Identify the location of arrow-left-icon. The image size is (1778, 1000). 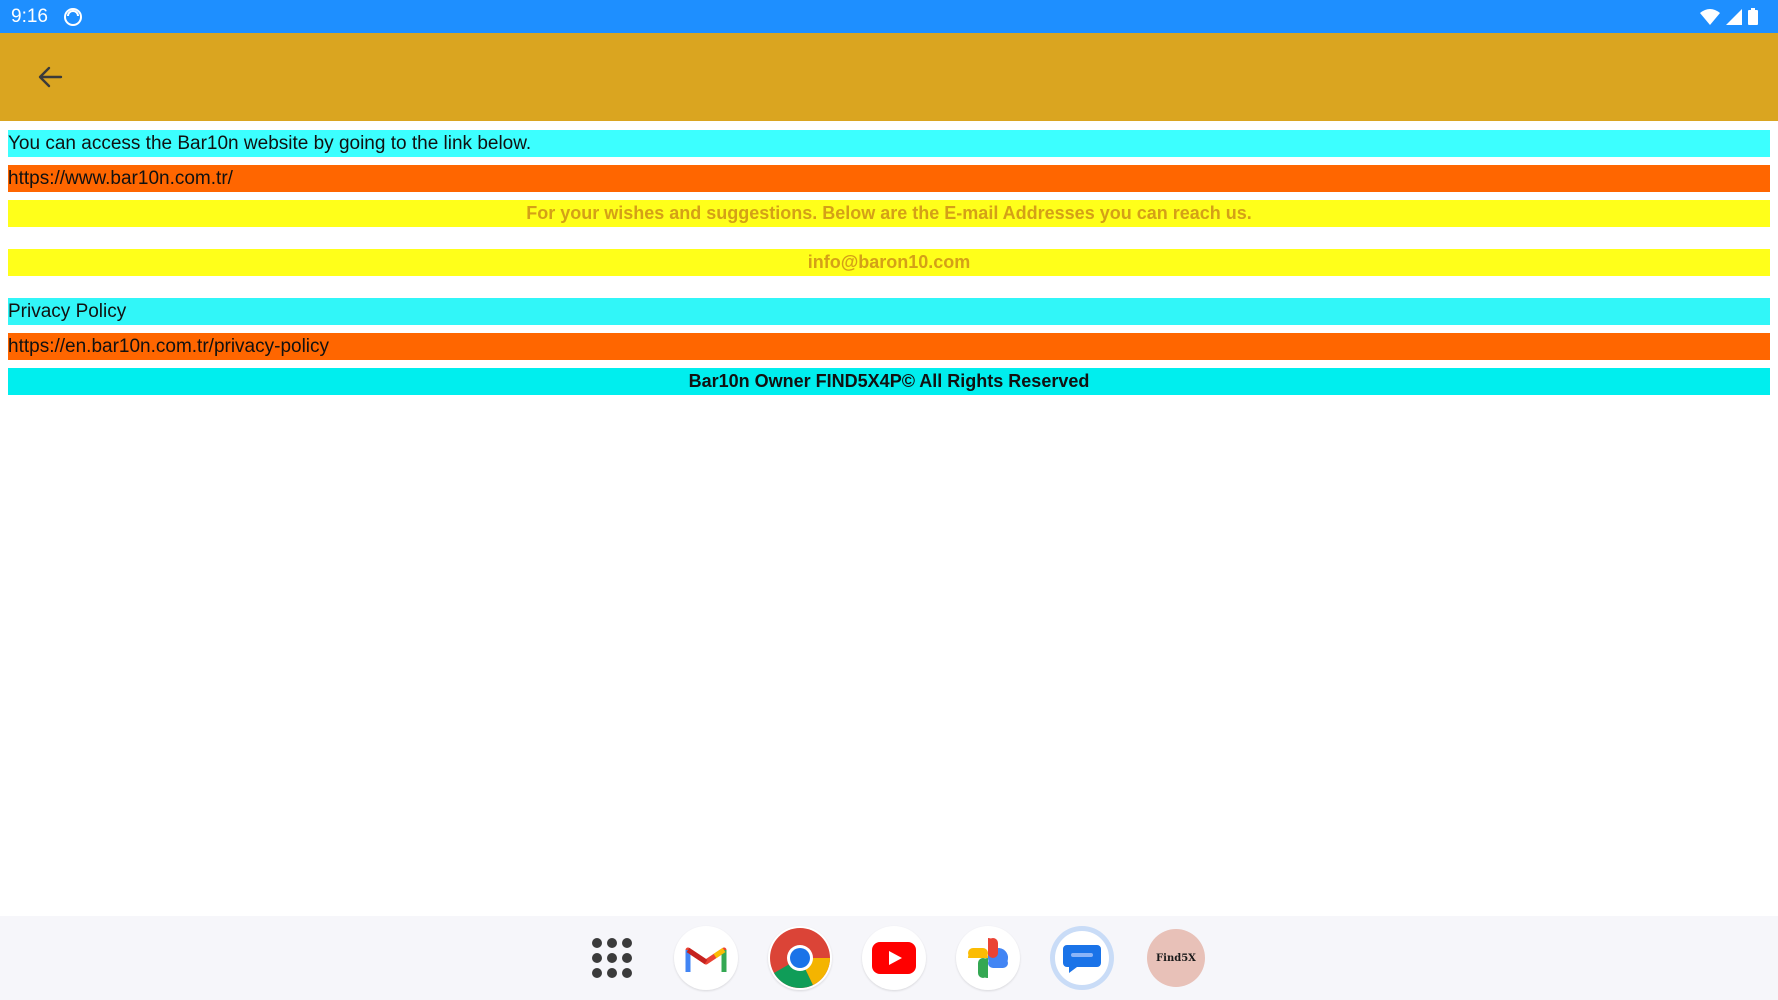
(50, 77).